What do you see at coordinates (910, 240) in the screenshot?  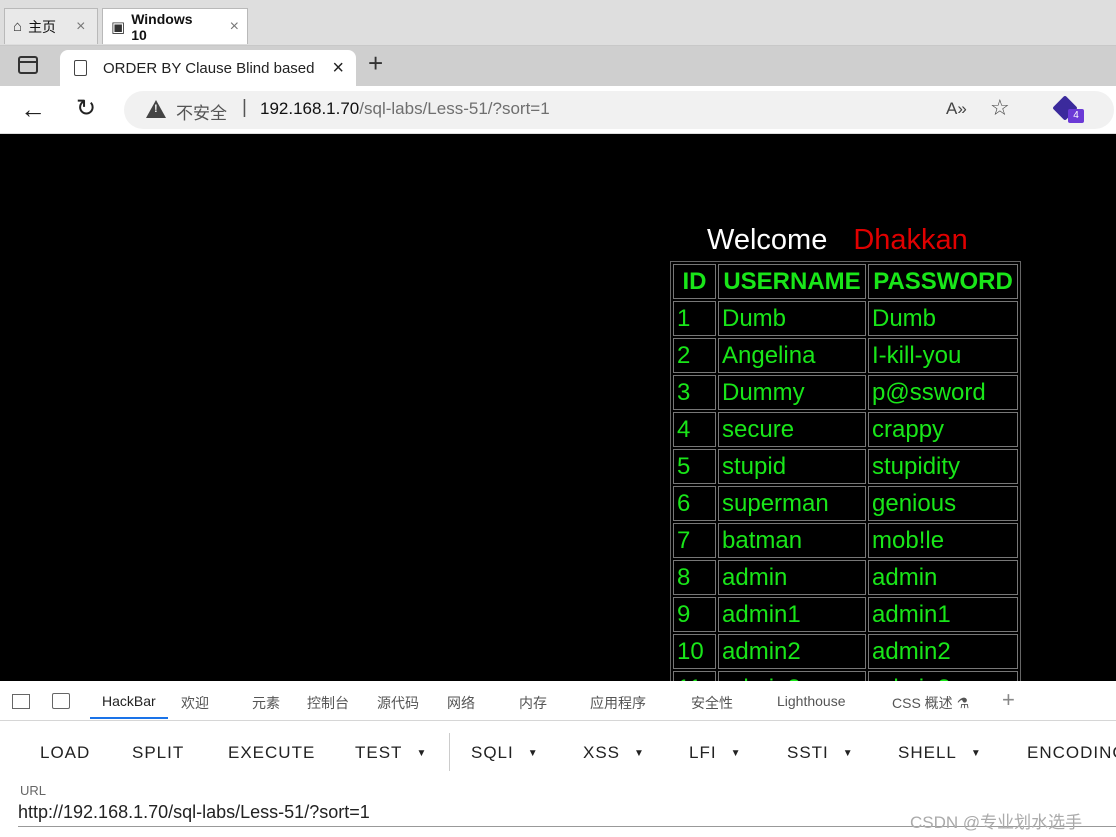 I see `username-highlight: Dhakkan` at bounding box center [910, 240].